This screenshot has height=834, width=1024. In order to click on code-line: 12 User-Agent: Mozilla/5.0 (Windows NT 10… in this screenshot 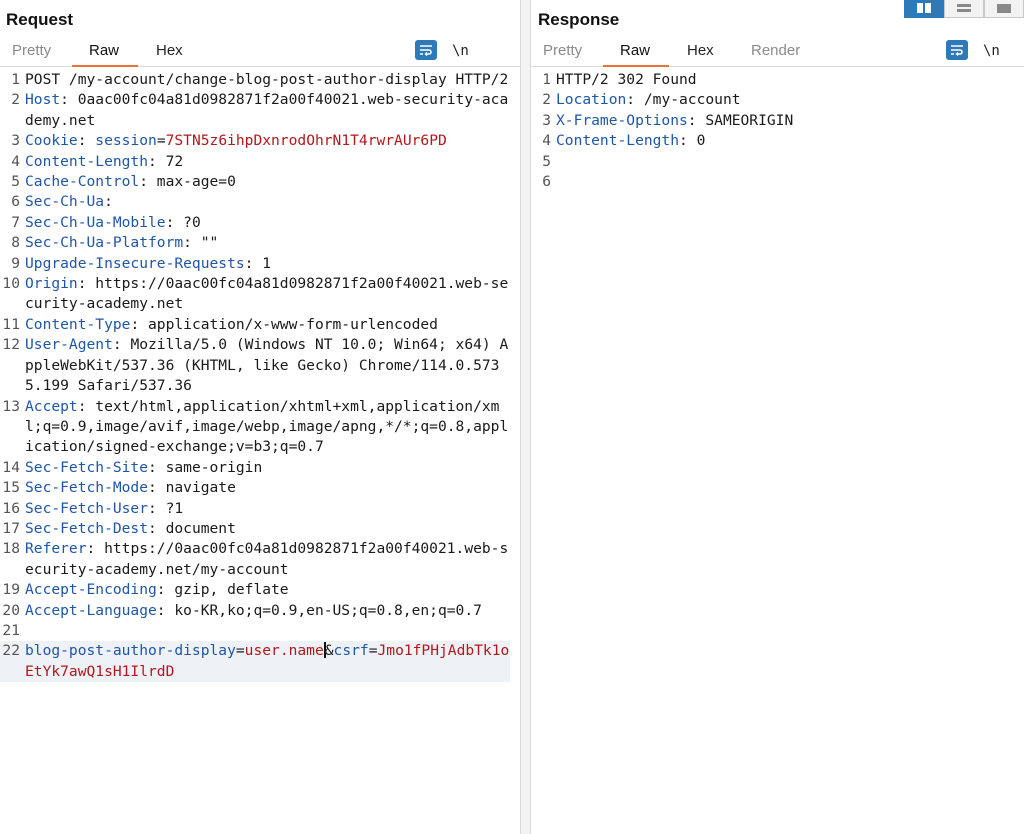, I will do `click(255, 365)`.